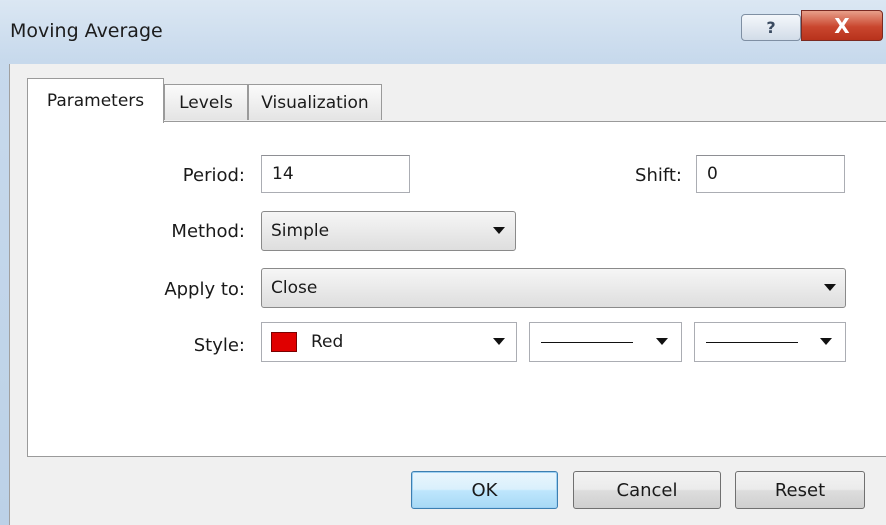 This screenshot has height=525, width=886. What do you see at coordinates (219, 345) in the screenshot?
I see `style-label: Style:` at bounding box center [219, 345].